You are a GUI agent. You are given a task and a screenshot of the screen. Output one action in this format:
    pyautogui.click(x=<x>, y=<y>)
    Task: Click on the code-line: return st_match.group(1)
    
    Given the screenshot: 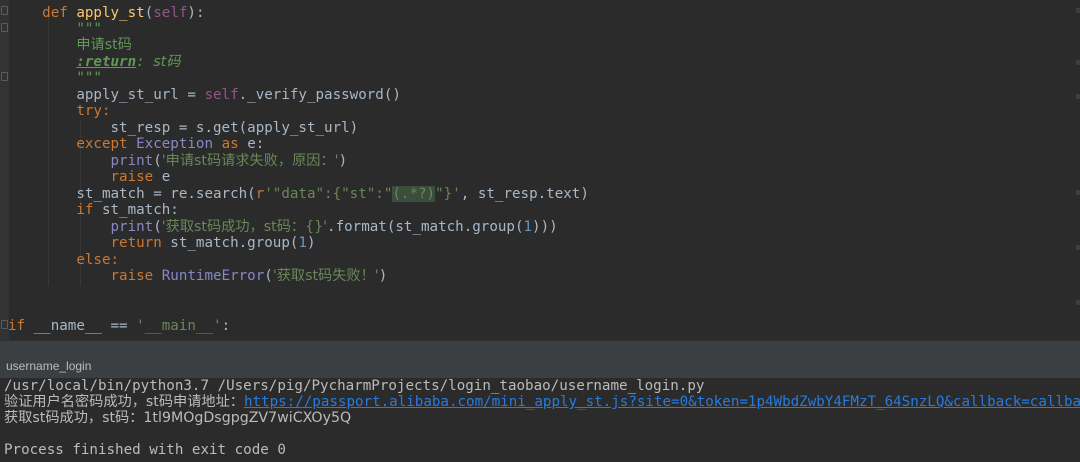 What is the action you would take?
    pyautogui.click(x=162, y=243)
    